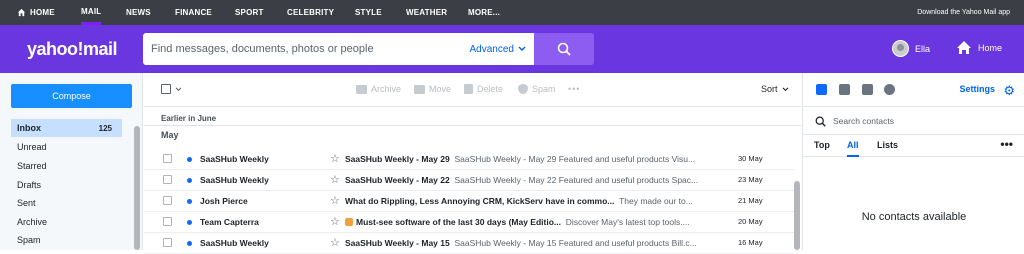 This screenshot has width=1024, height=254. Describe the element at coordinates (66, 147) in the screenshot. I see `folder-unread: Unread` at that location.